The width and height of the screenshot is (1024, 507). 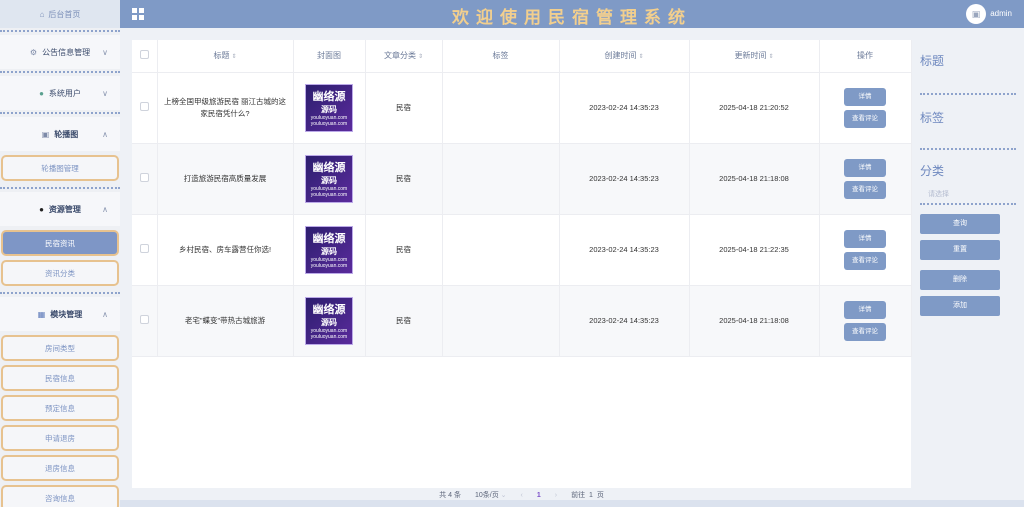 What do you see at coordinates (60, 468) in the screenshot?
I see `sidebar-item-checkout: 退房信息` at bounding box center [60, 468].